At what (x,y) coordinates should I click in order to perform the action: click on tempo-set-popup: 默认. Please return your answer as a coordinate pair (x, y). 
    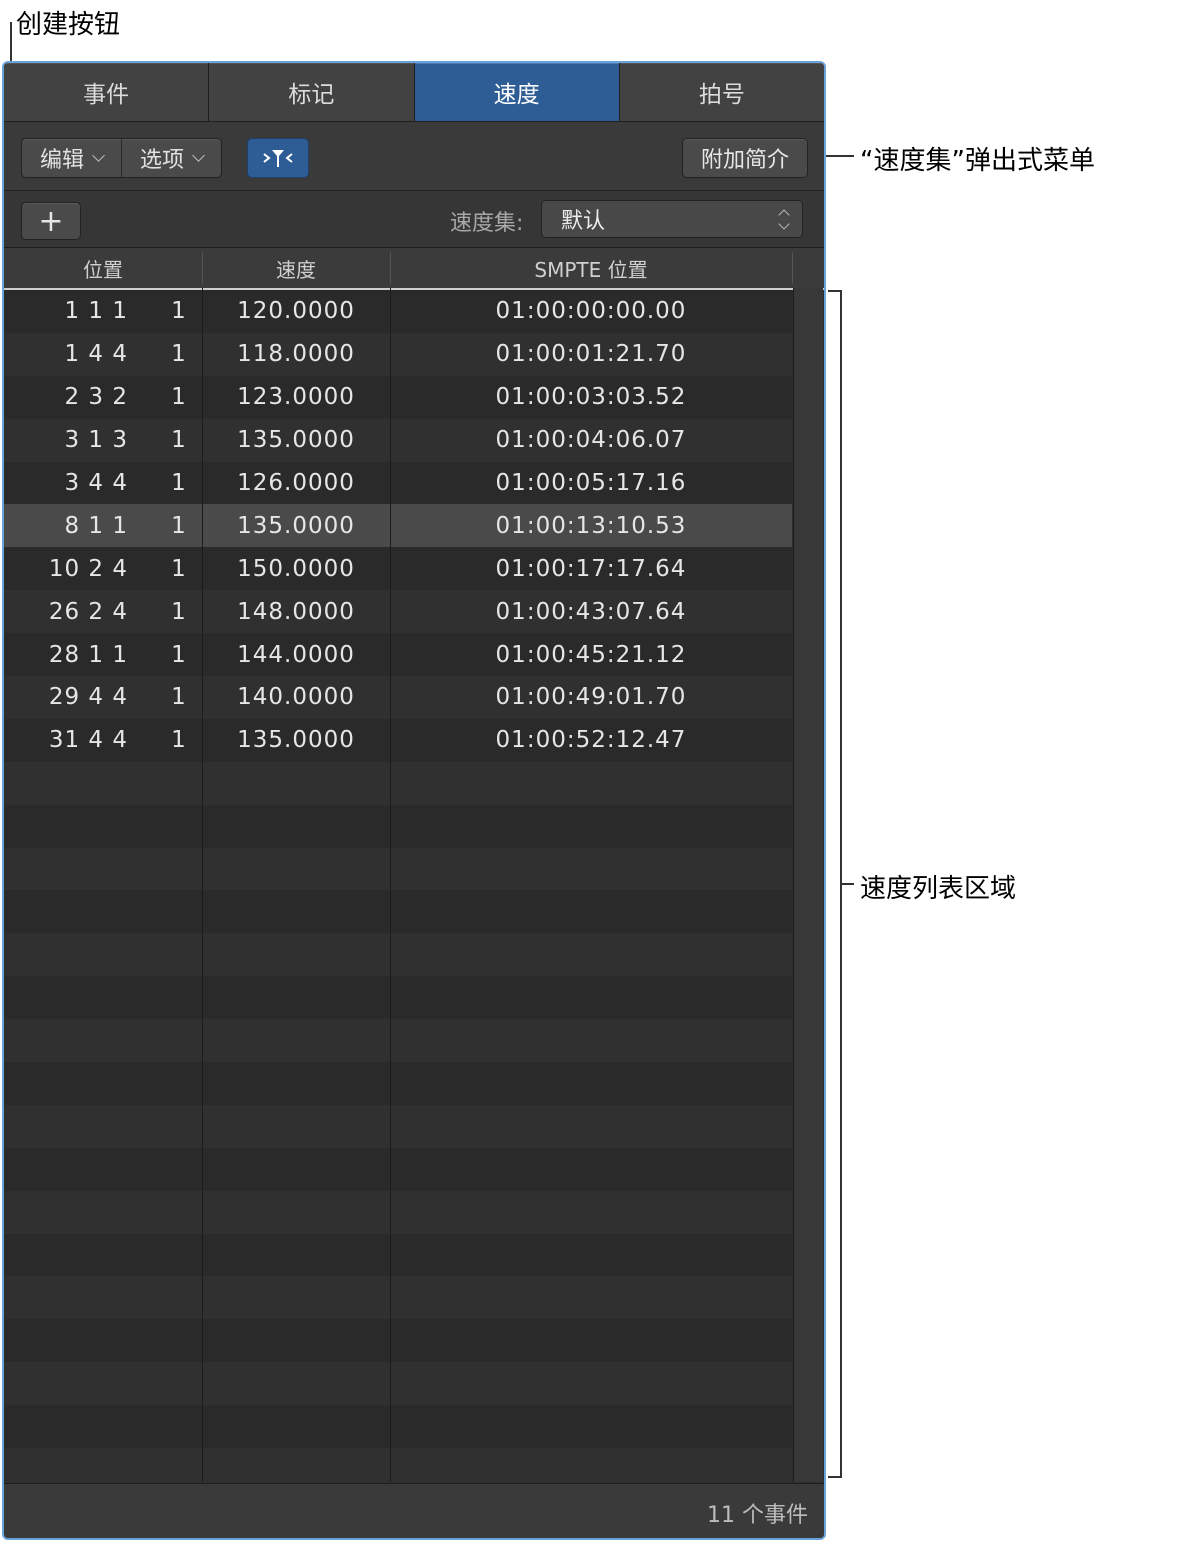
    Looking at the image, I should click on (672, 219).